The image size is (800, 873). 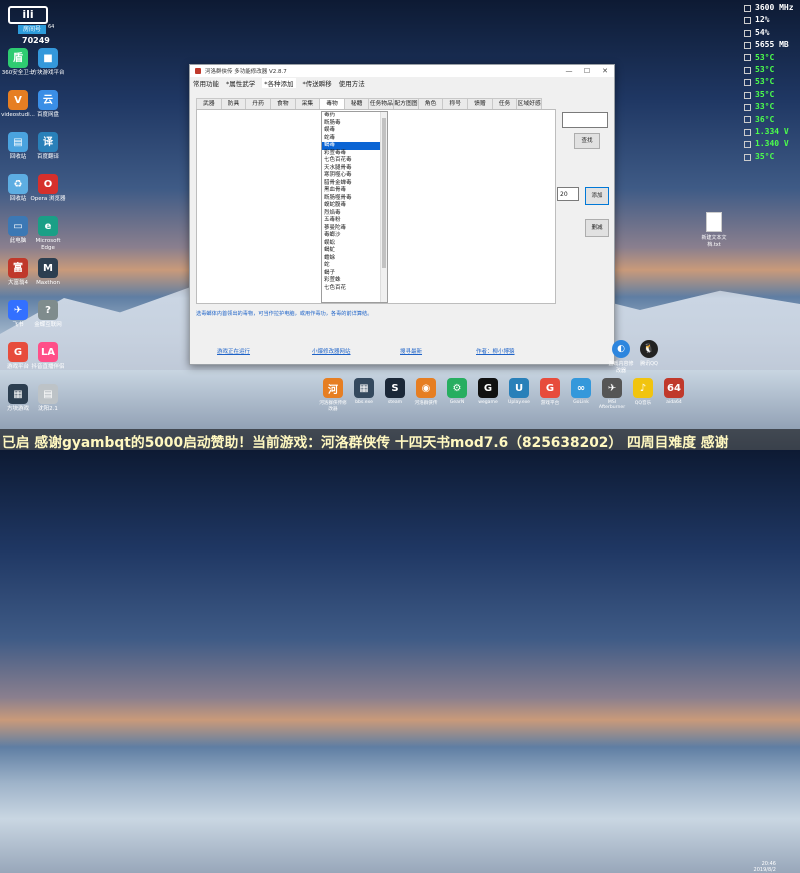 What do you see at coordinates (354, 251) in the screenshot?
I see `list-item: 蝎虻` at bounding box center [354, 251].